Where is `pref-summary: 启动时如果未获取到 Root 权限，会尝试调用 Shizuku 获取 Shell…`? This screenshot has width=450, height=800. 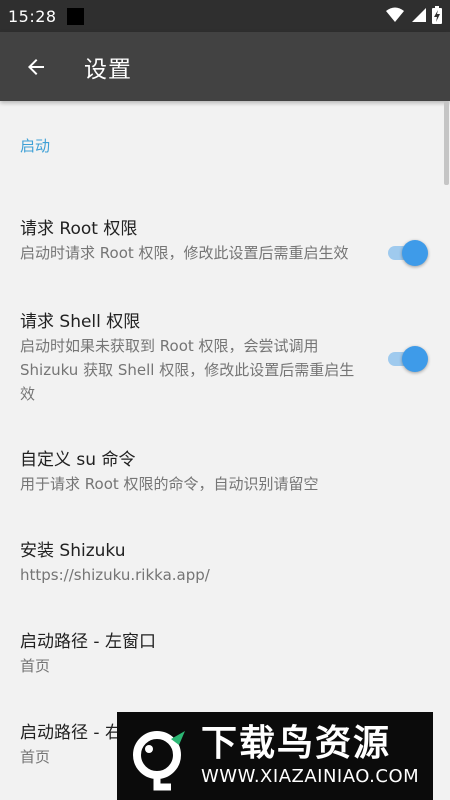 pref-summary: 启动时如果未获取到 Root 权限，会尝试调用 Shizuku 获取 Shell… is located at coordinates (187, 370).